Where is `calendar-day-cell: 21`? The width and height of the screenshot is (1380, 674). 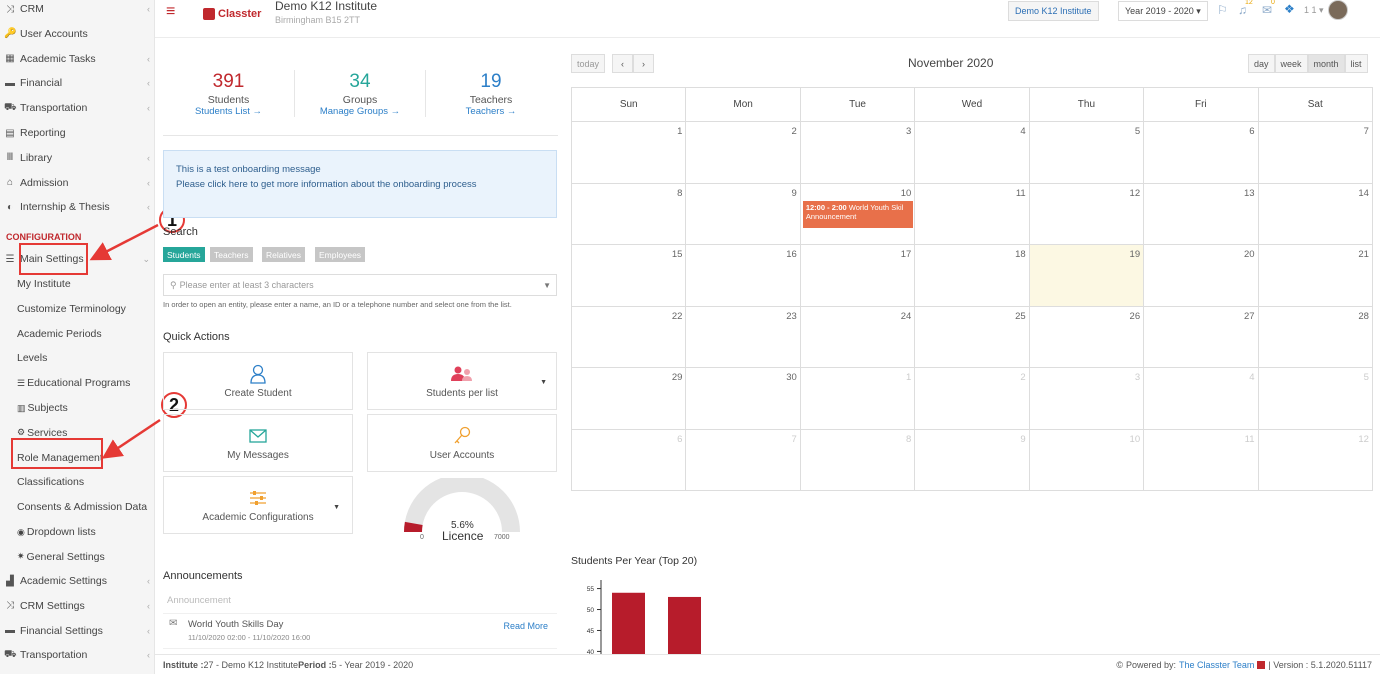
calendar-day-cell: 21 is located at coordinates (1314, 275).